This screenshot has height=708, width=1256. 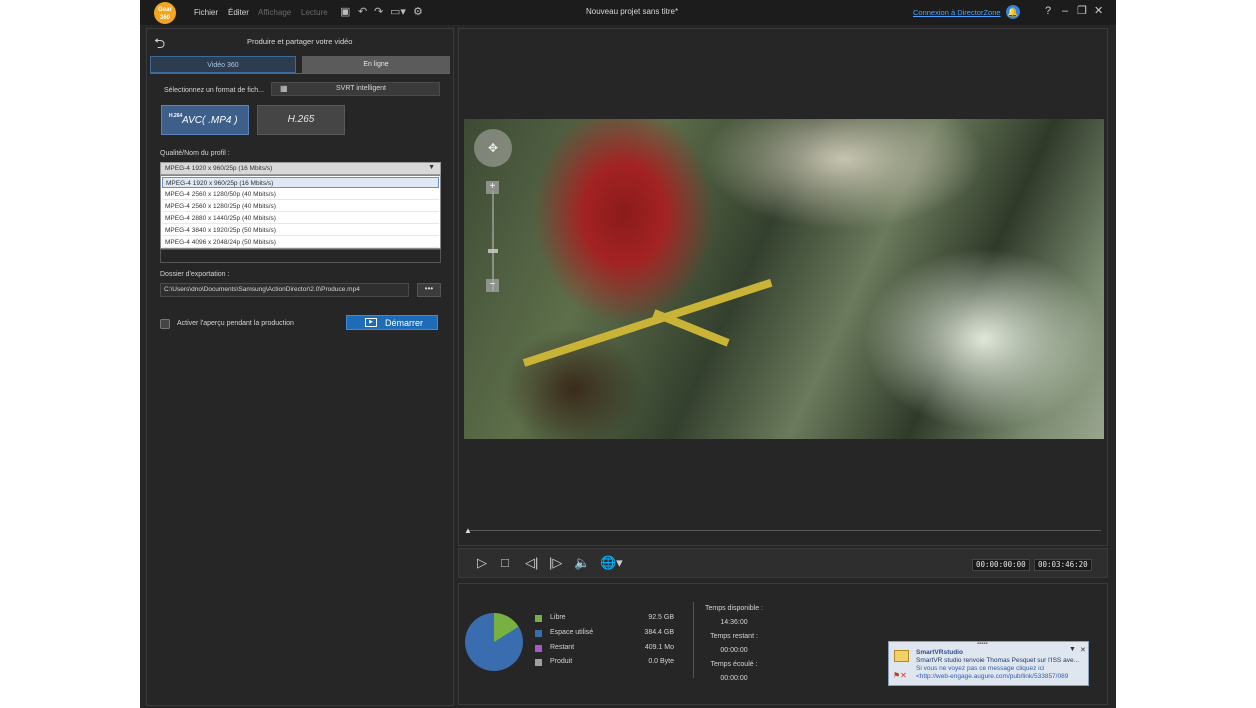 I want to click on profile-details-box, so click(x=300, y=256).